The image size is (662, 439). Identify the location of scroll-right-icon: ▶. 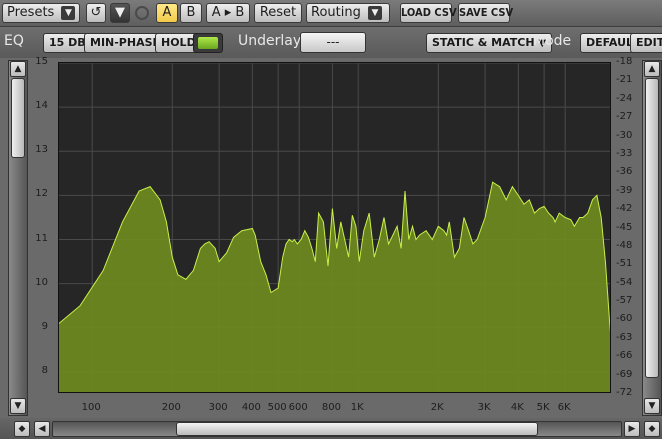
(632, 429).